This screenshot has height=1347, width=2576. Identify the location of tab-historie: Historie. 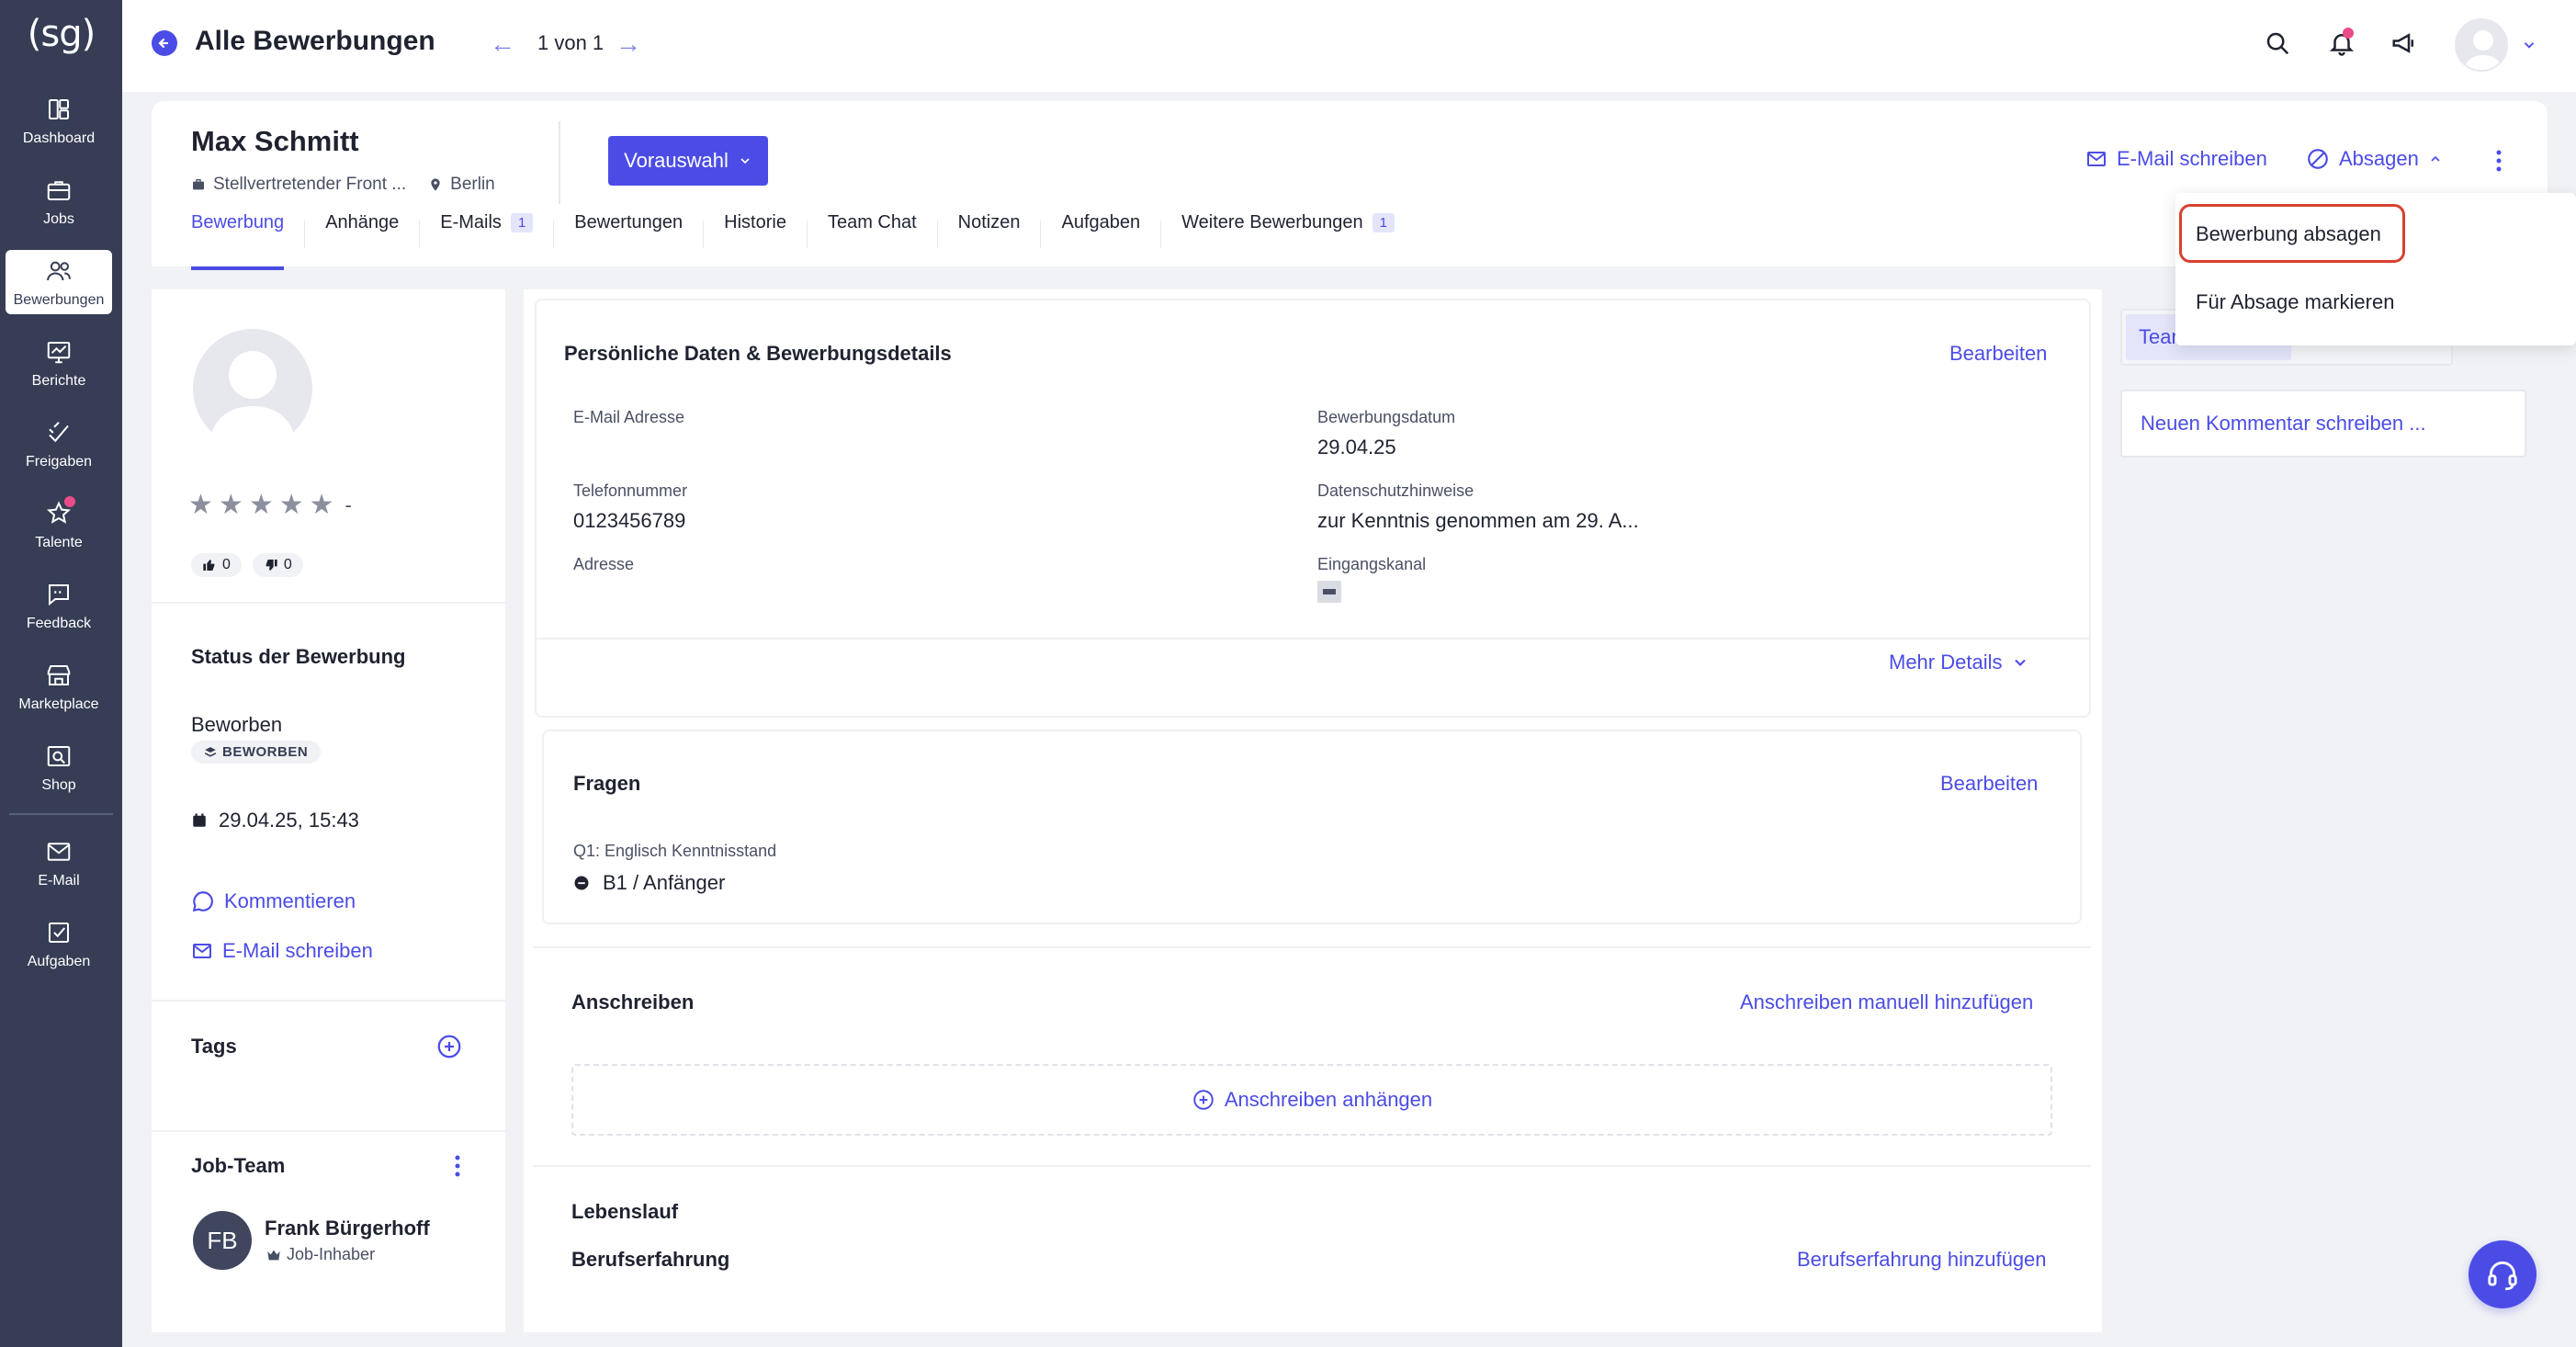
(756, 230).